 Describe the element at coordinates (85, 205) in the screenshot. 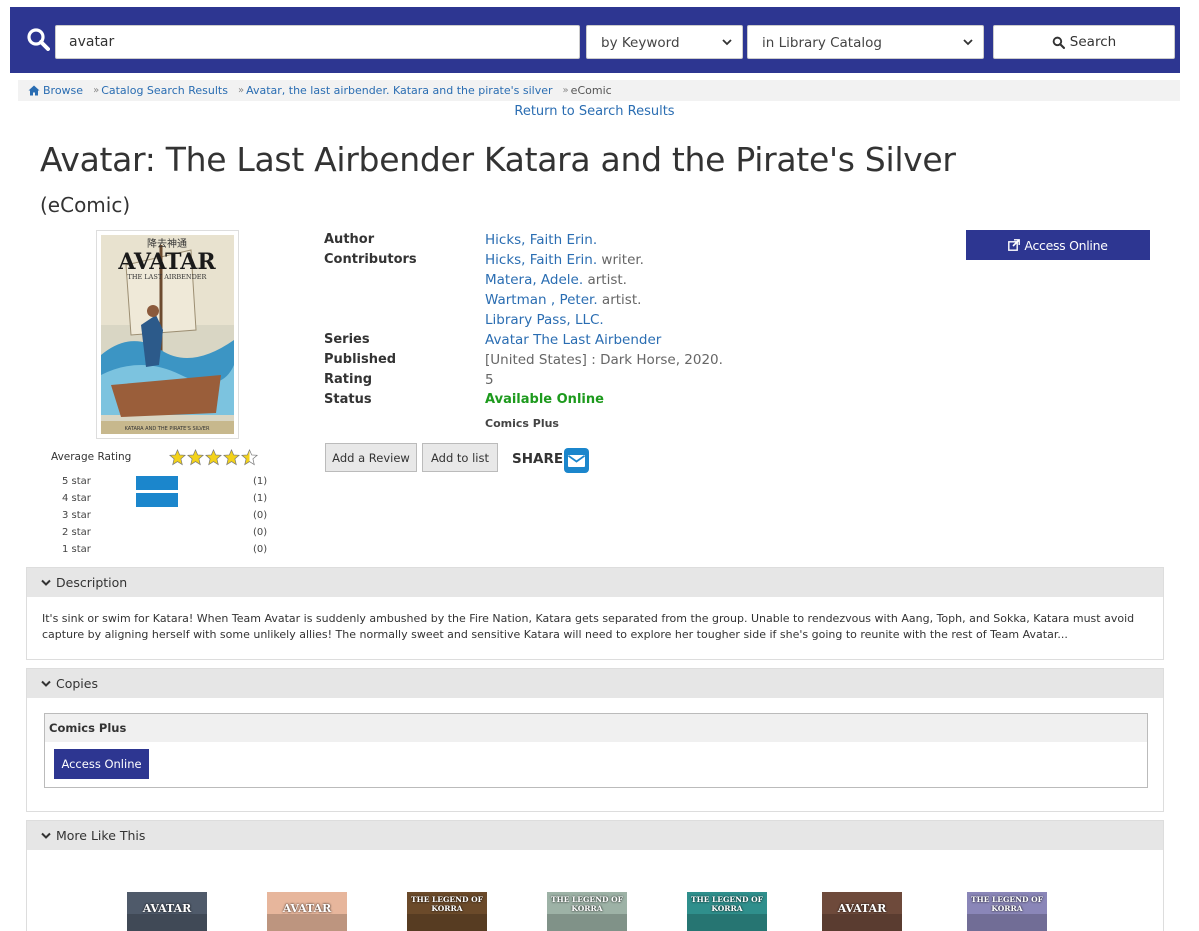

I see `format-label: (eComic)` at that location.